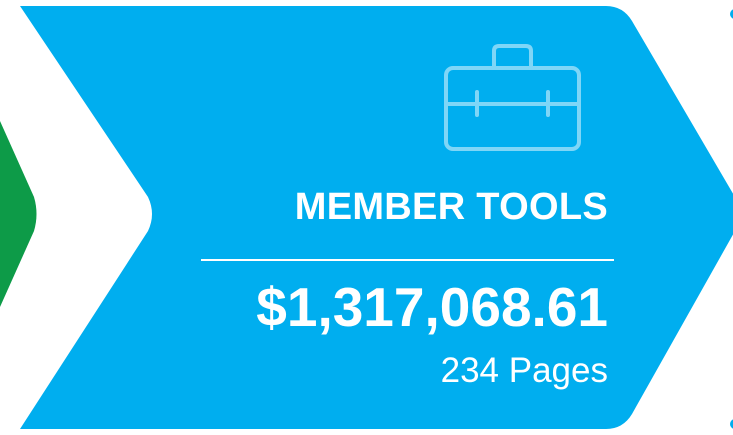 The height and width of the screenshot is (435, 733). I want to click on previous-chevron-green, so click(18, 214).